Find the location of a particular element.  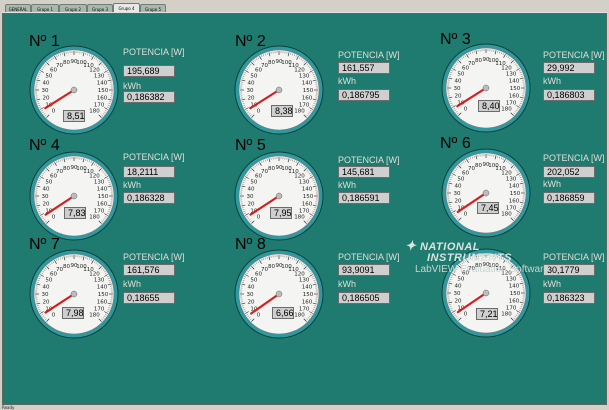

potencia-value: 202,052 is located at coordinates (569, 172).